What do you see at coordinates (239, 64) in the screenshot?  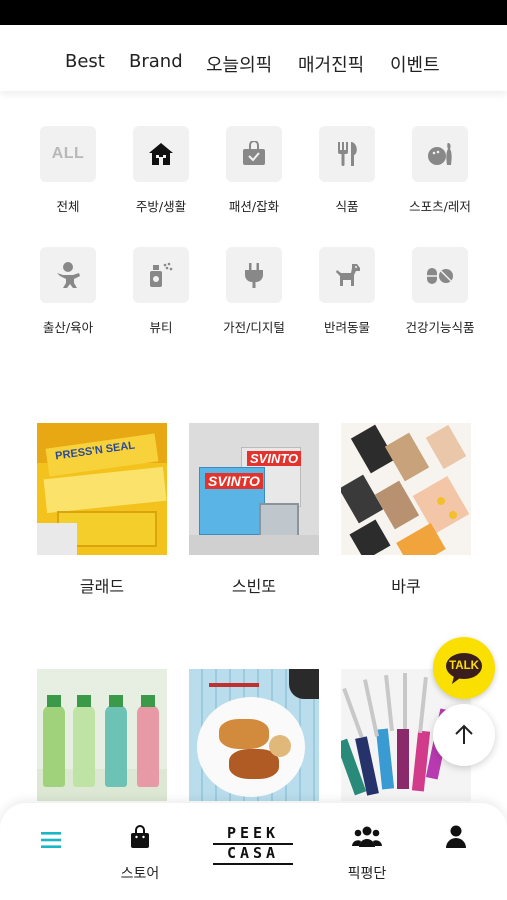 I see `tab-today-pick: 오늘의픽` at bounding box center [239, 64].